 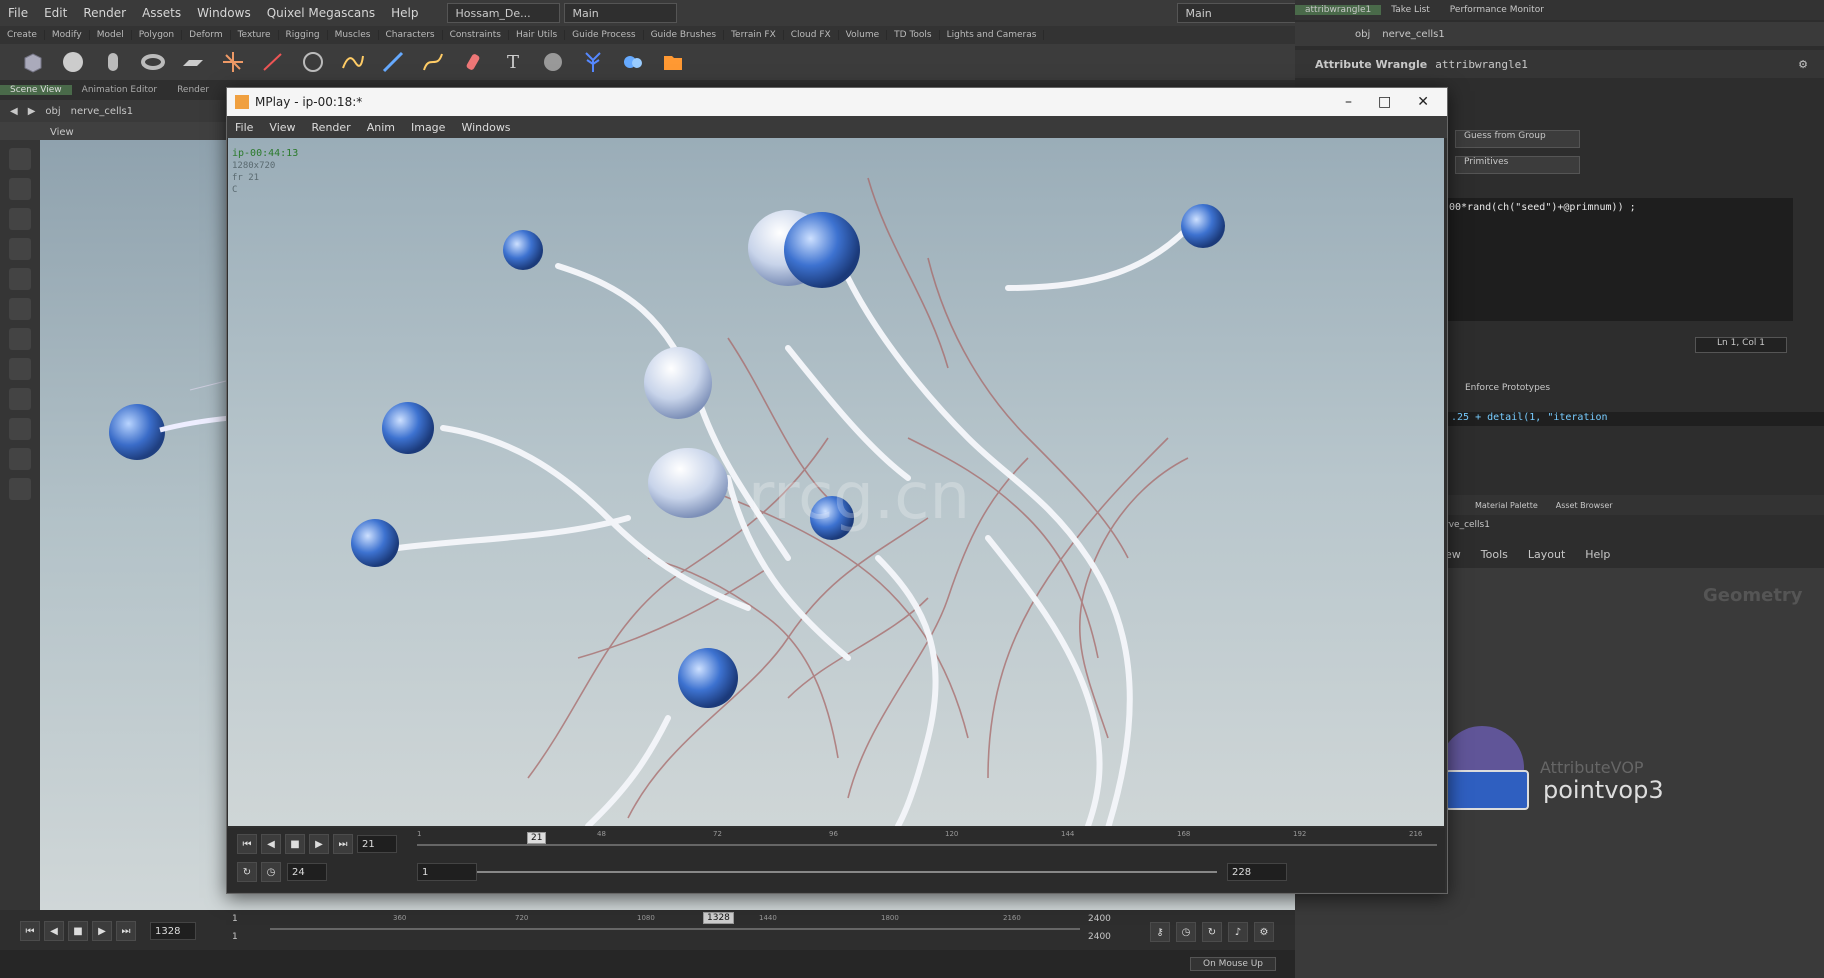 I want to click on shelf-tab: Characters, so click(x=411, y=35).